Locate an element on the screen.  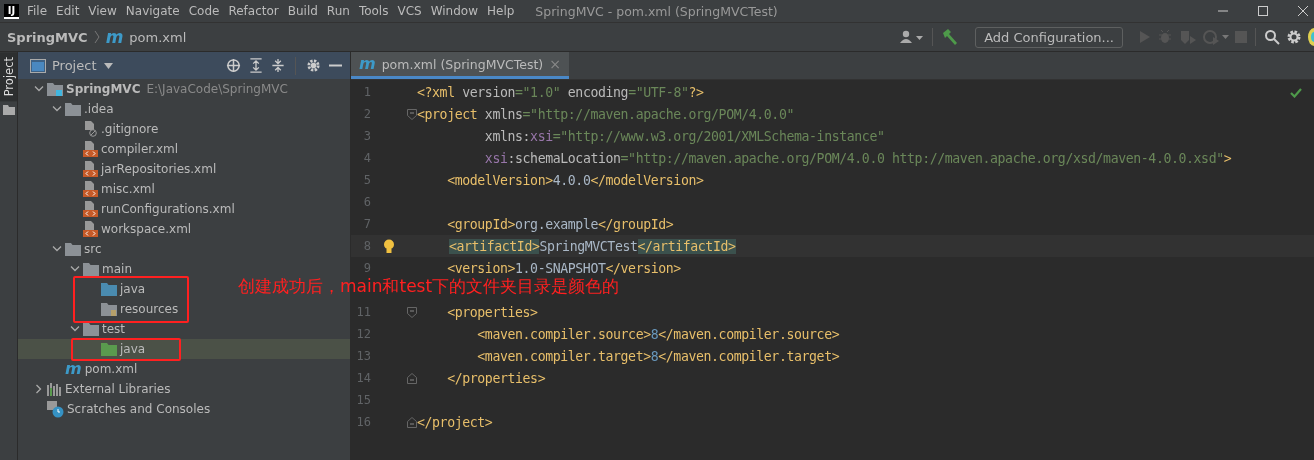
menu-item: Navigate is located at coordinates (152, 11).